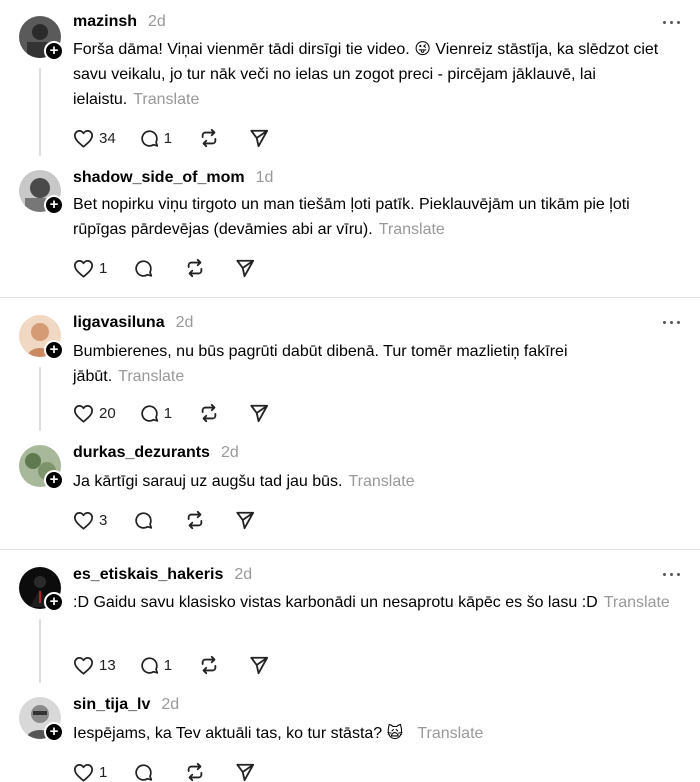  Describe the element at coordinates (107, 413) in the screenshot. I see `like-count: 20` at that location.